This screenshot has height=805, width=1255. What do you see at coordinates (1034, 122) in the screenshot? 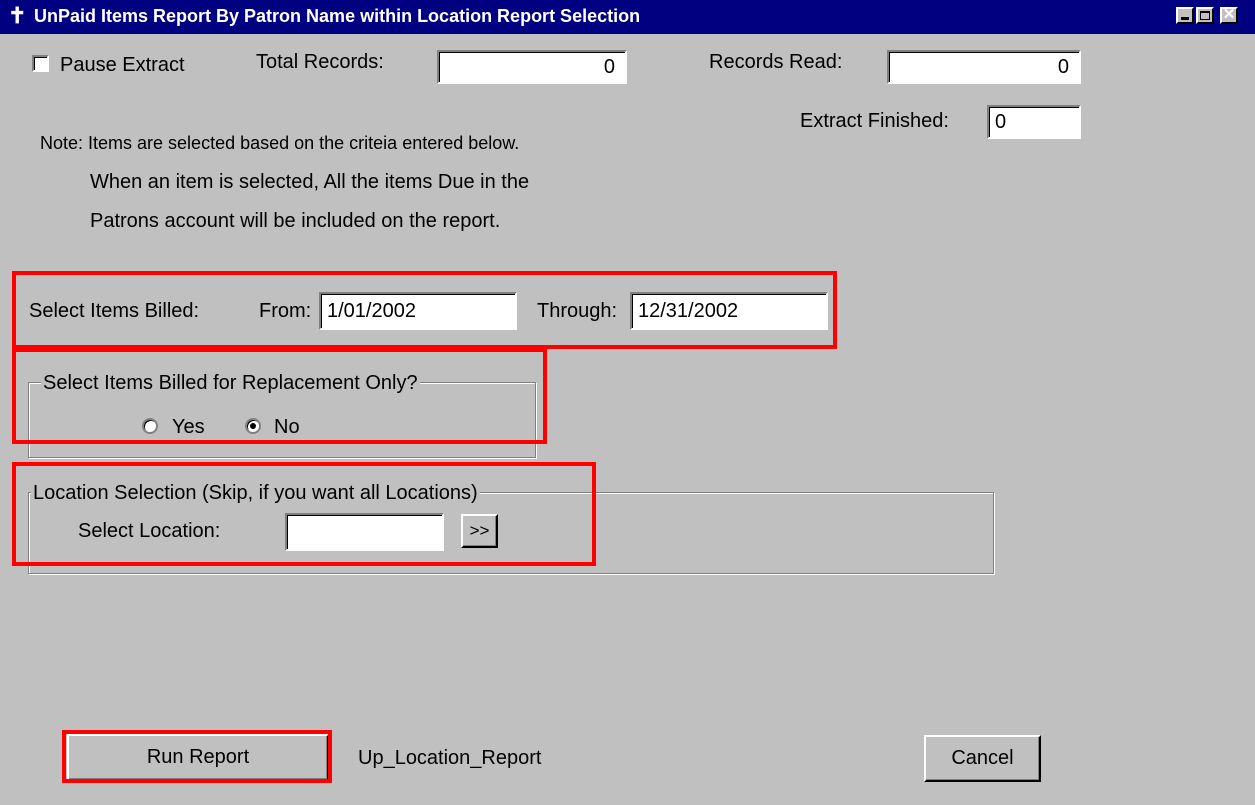
I see `extract-finished-field: 0` at bounding box center [1034, 122].